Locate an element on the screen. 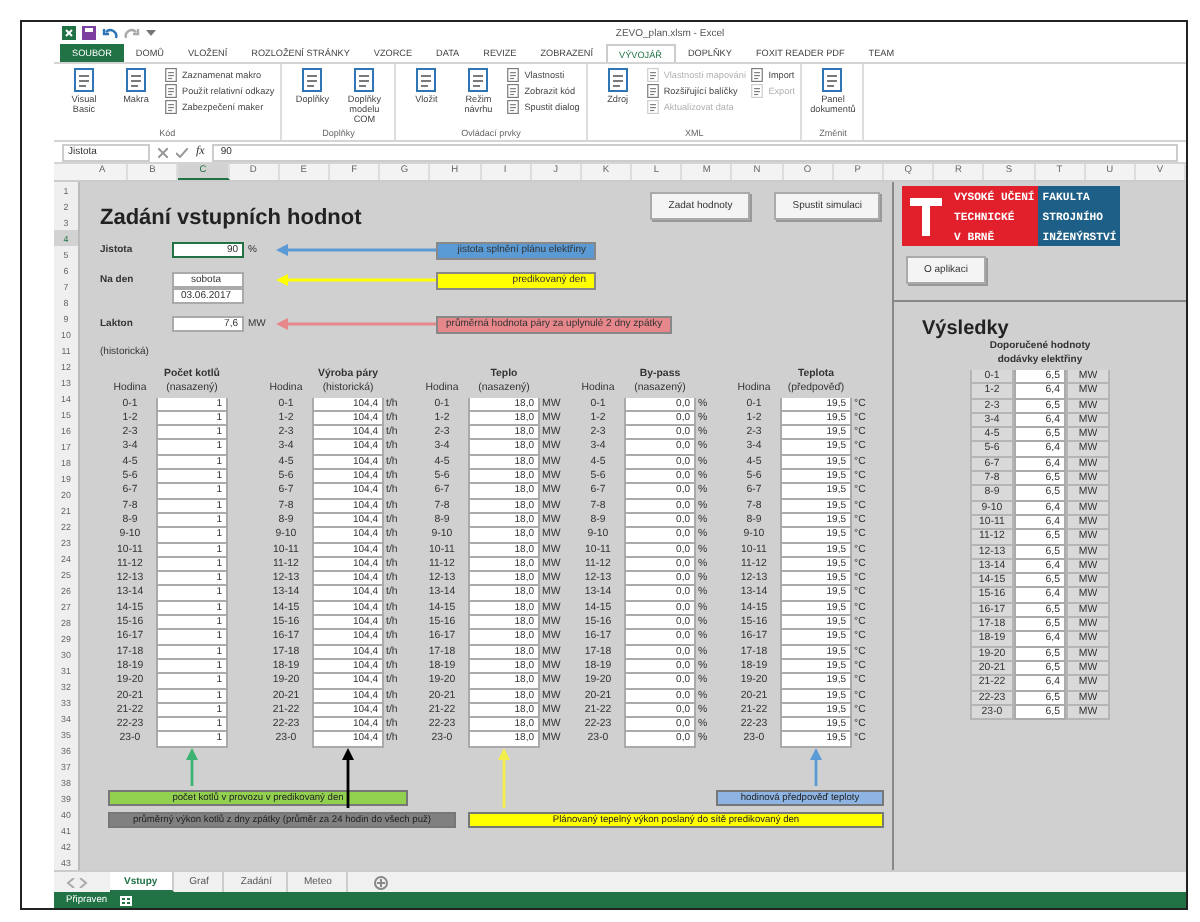 The width and height of the screenshot is (1200, 922). sheet-title: Zadání vstupních hodnot is located at coordinates (231, 218).